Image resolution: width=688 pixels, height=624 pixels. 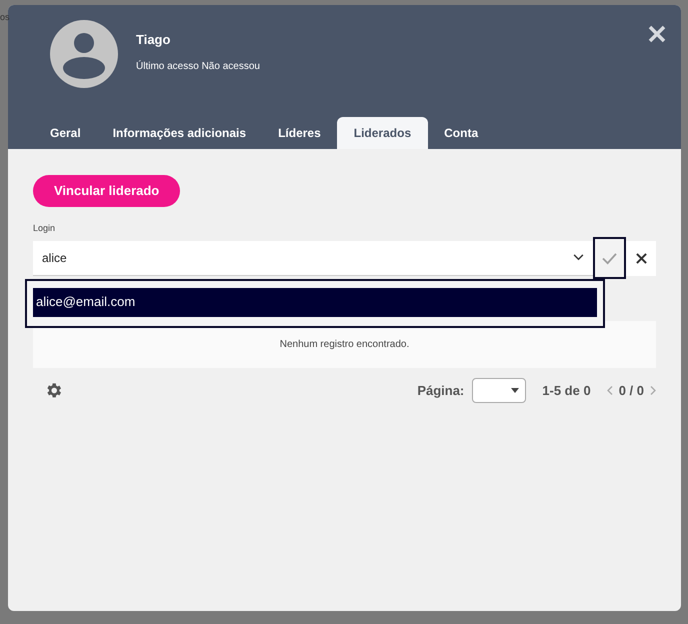 I want to click on tab: Conta, so click(x=461, y=133).